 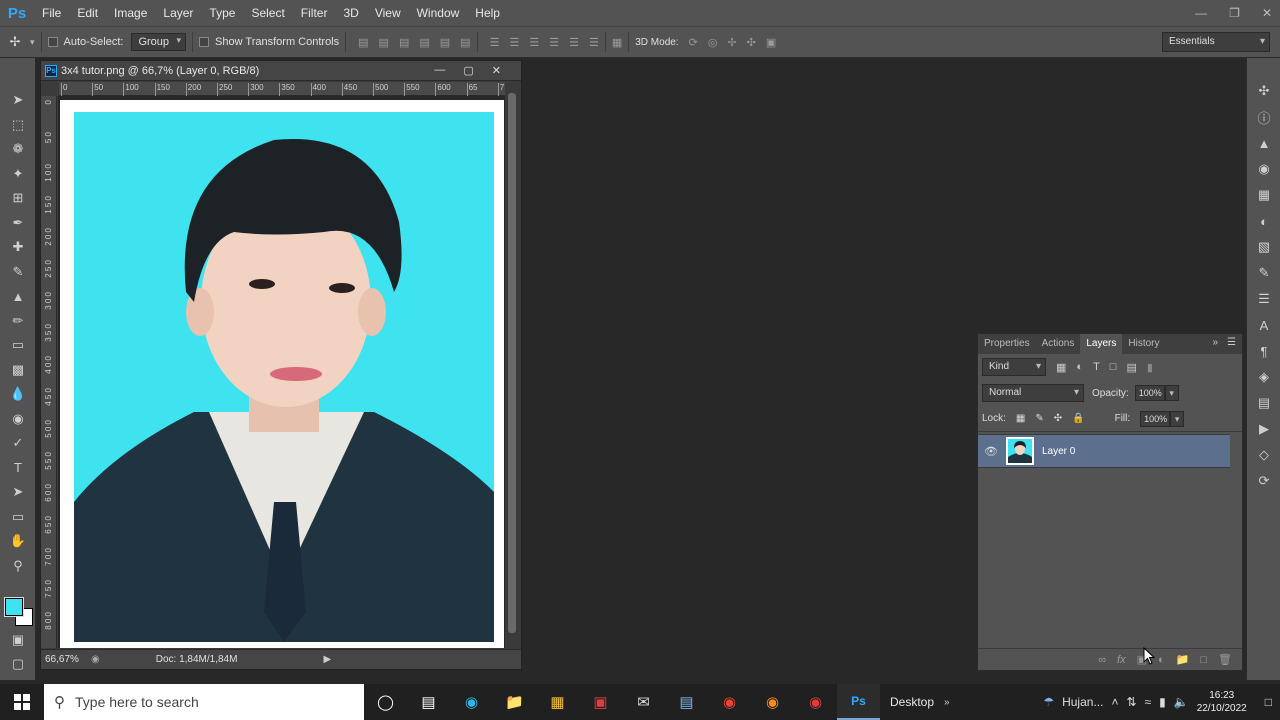 I want to click on distribute-top-icon: ☰, so click(x=495, y=42).